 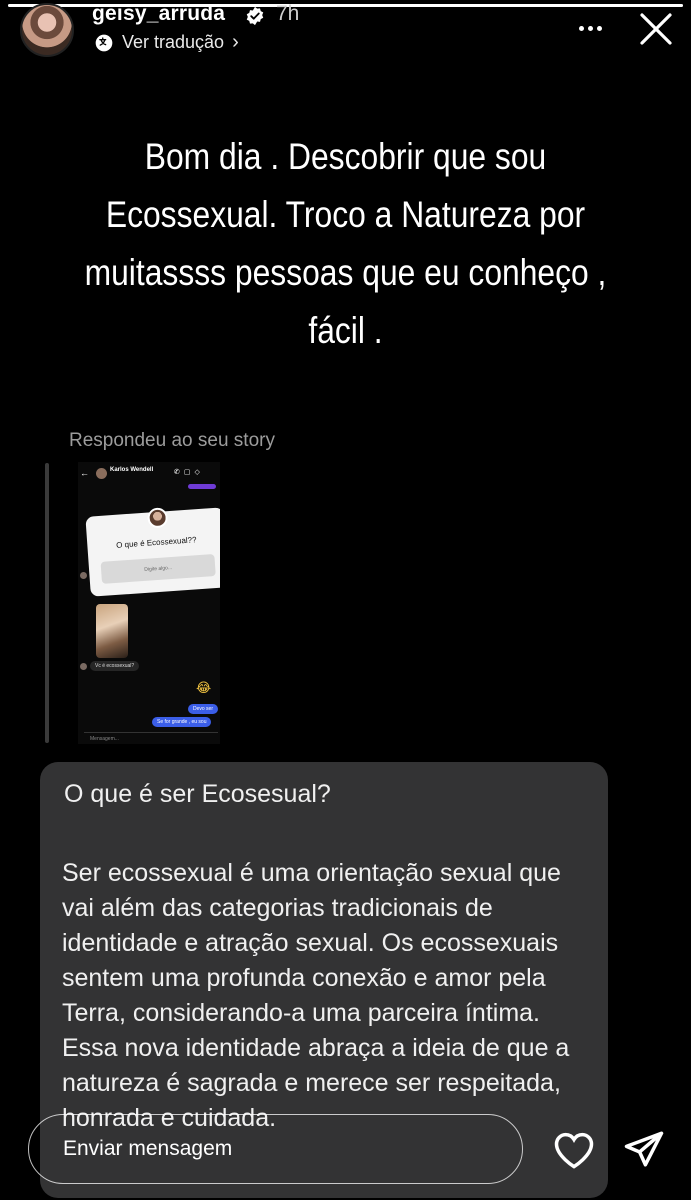 I want to click on post-time: 7h, so click(x=288, y=13).